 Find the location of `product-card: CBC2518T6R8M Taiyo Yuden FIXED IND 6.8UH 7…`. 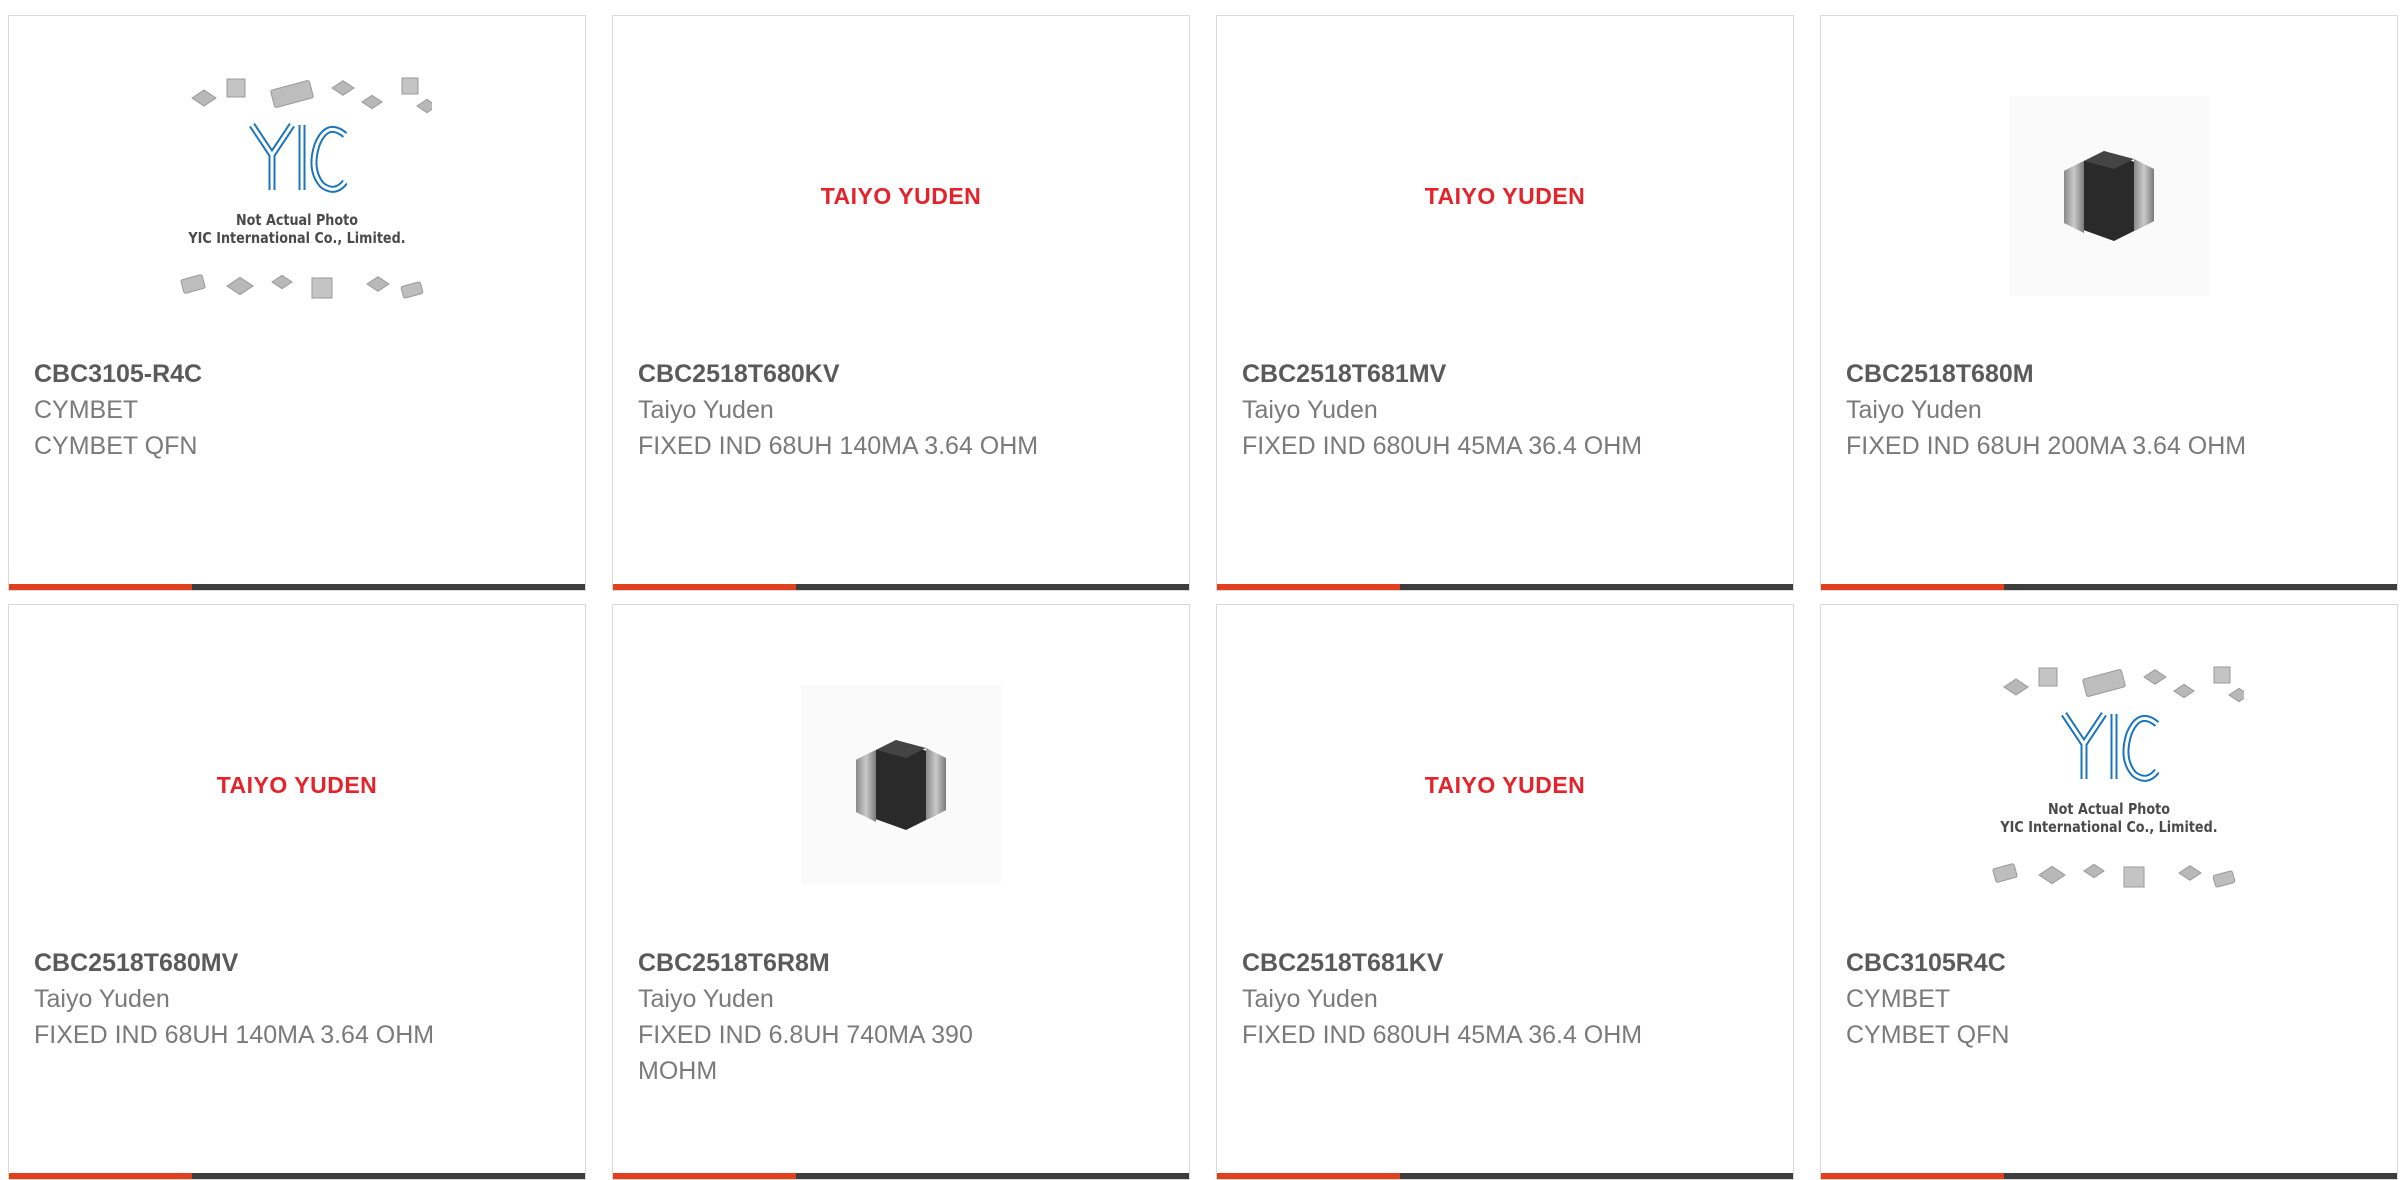

product-card: CBC2518T6R8M Taiyo Yuden FIXED IND 6.8UH 7… is located at coordinates (901, 892).